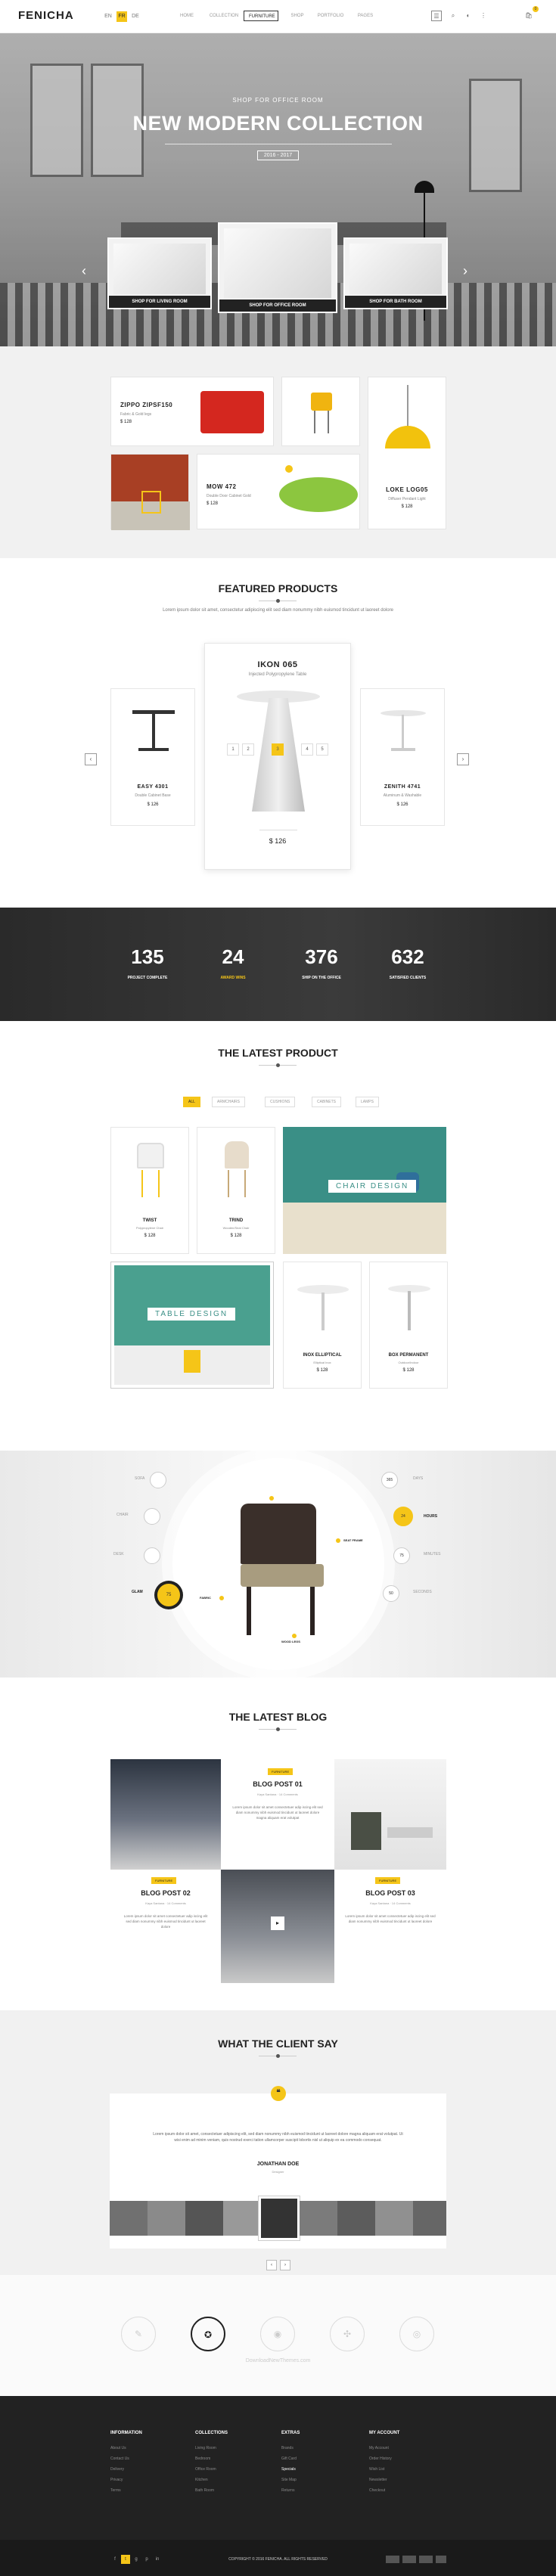 This screenshot has height=2576, width=556. Describe the element at coordinates (206, 2448) in the screenshot. I see `footer-link: Living Room` at that location.